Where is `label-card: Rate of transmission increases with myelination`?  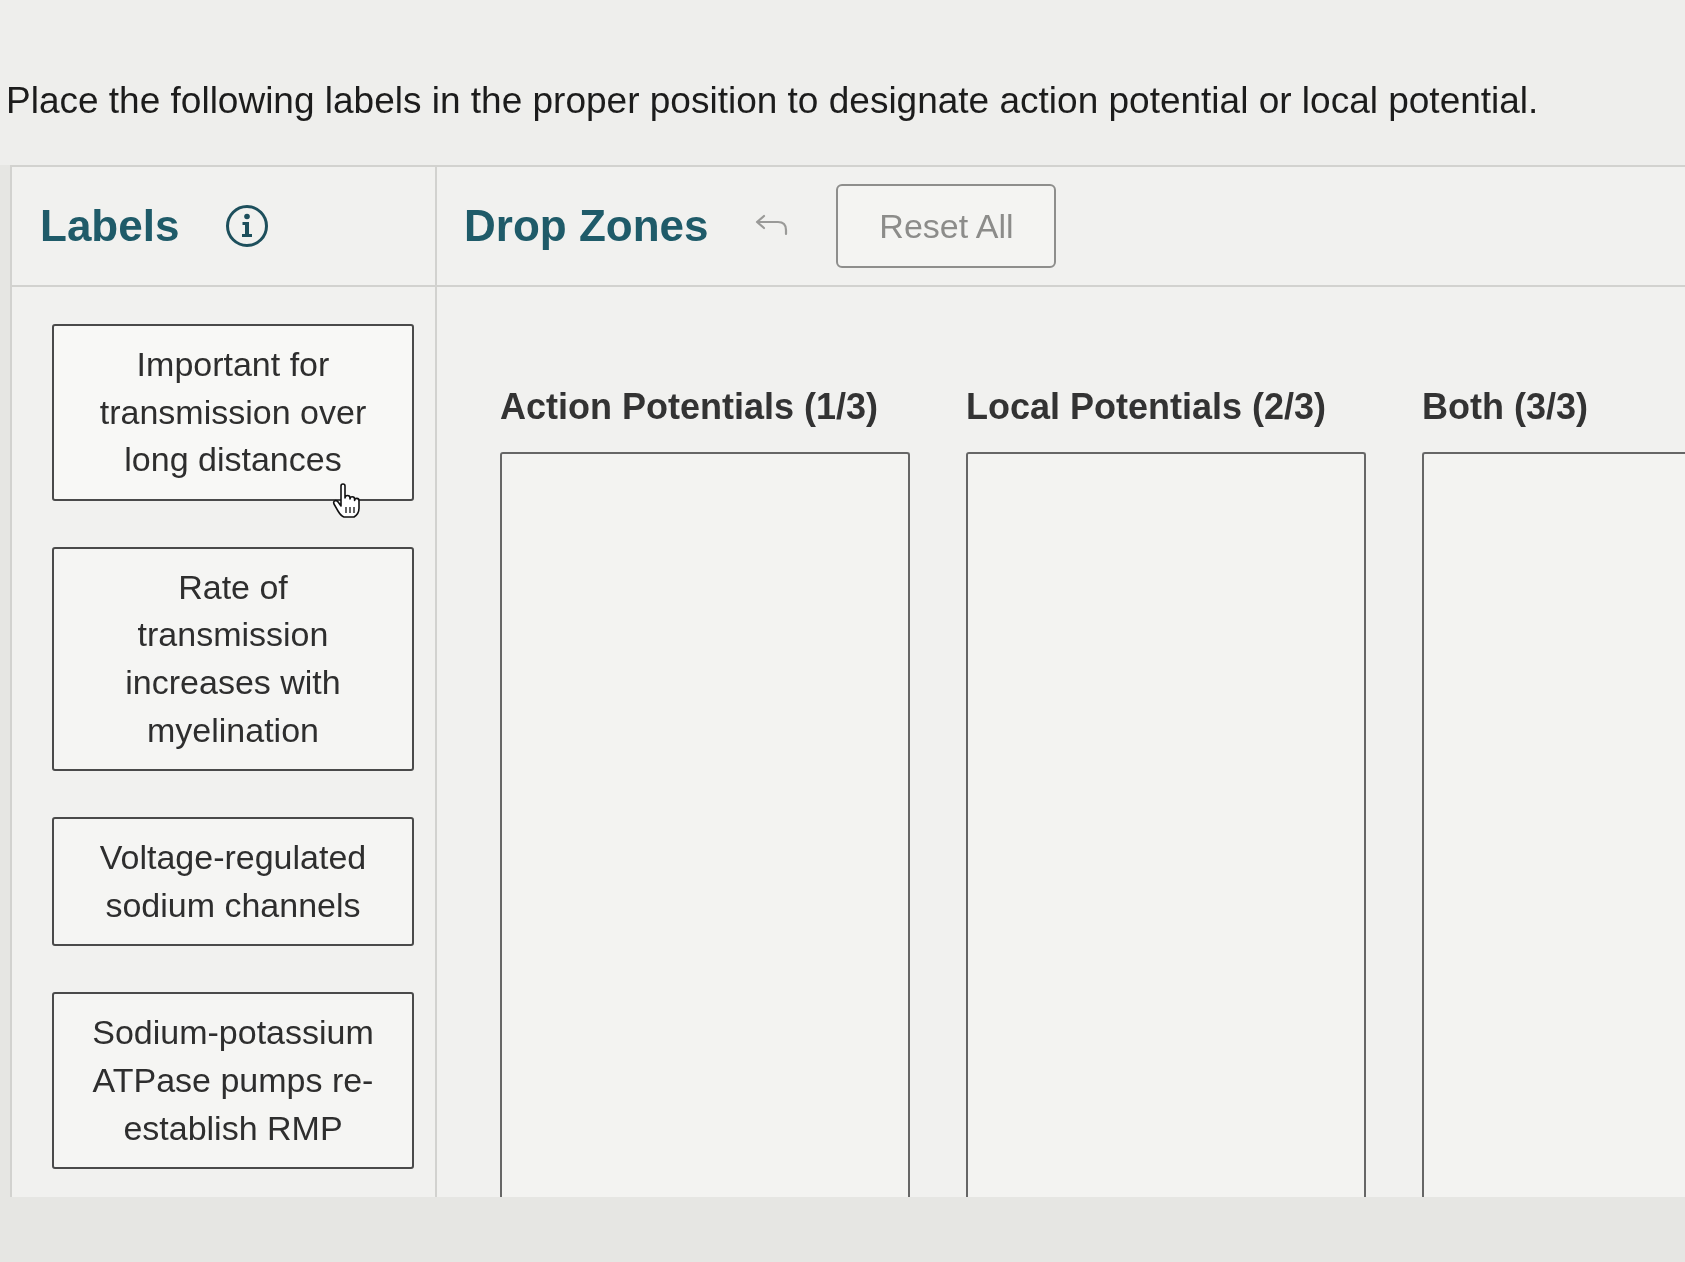
label-card: Rate of transmission increases with myelination is located at coordinates (233, 659).